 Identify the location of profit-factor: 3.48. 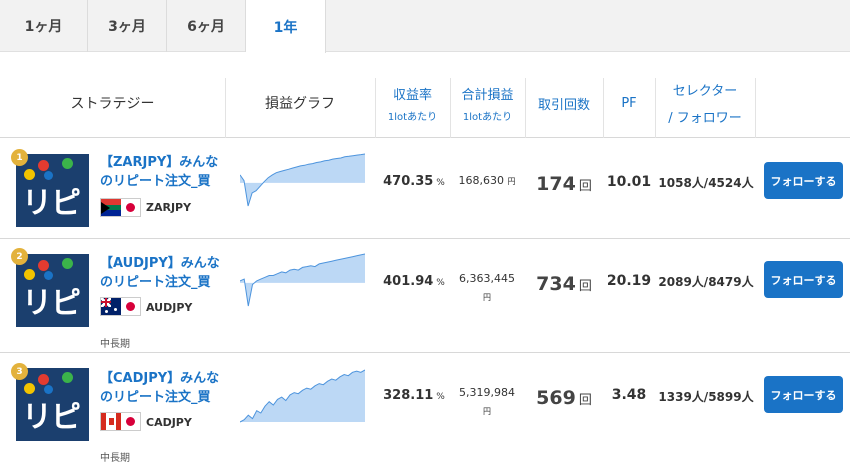
(629, 395).